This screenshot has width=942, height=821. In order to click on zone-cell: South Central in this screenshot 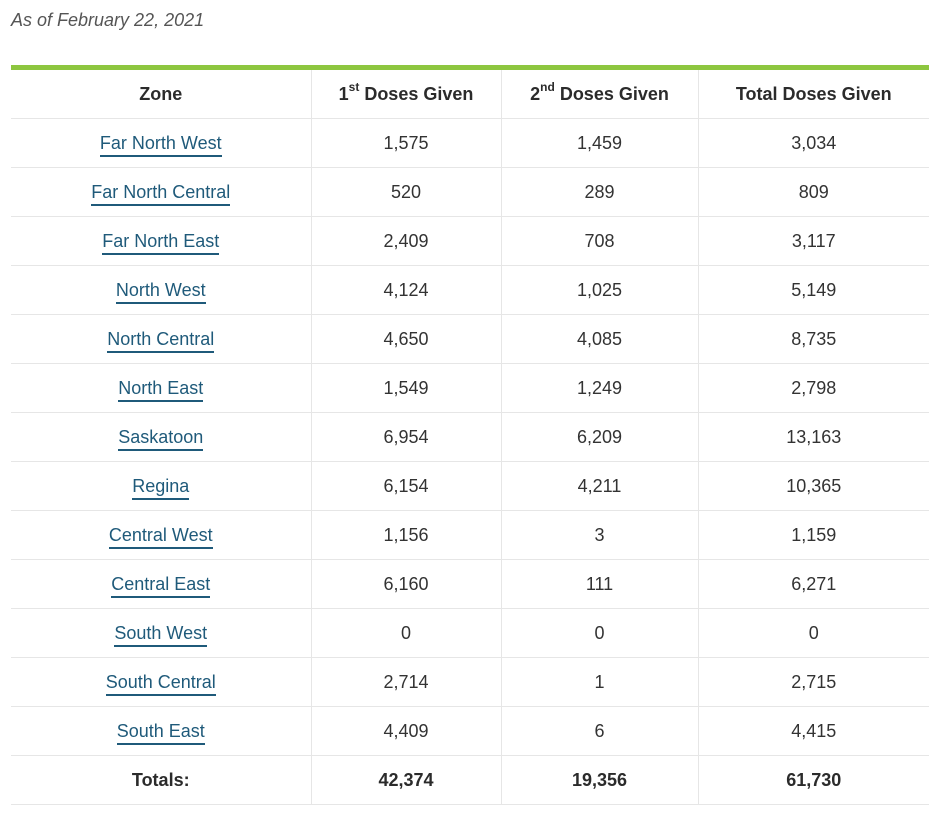, I will do `click(161, 682)`.